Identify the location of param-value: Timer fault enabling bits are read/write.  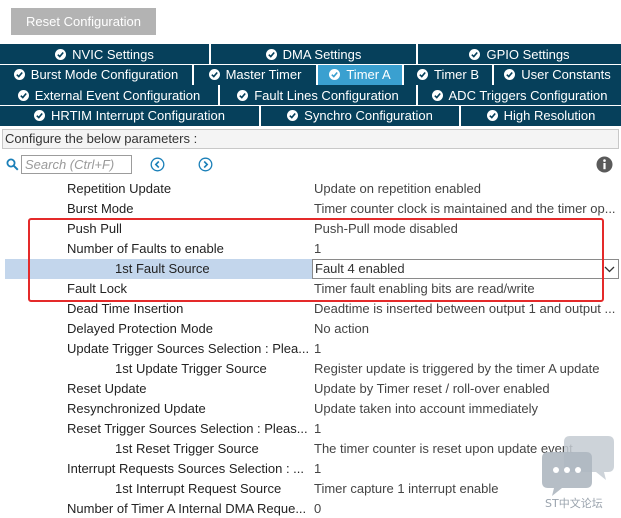
(424, 288).